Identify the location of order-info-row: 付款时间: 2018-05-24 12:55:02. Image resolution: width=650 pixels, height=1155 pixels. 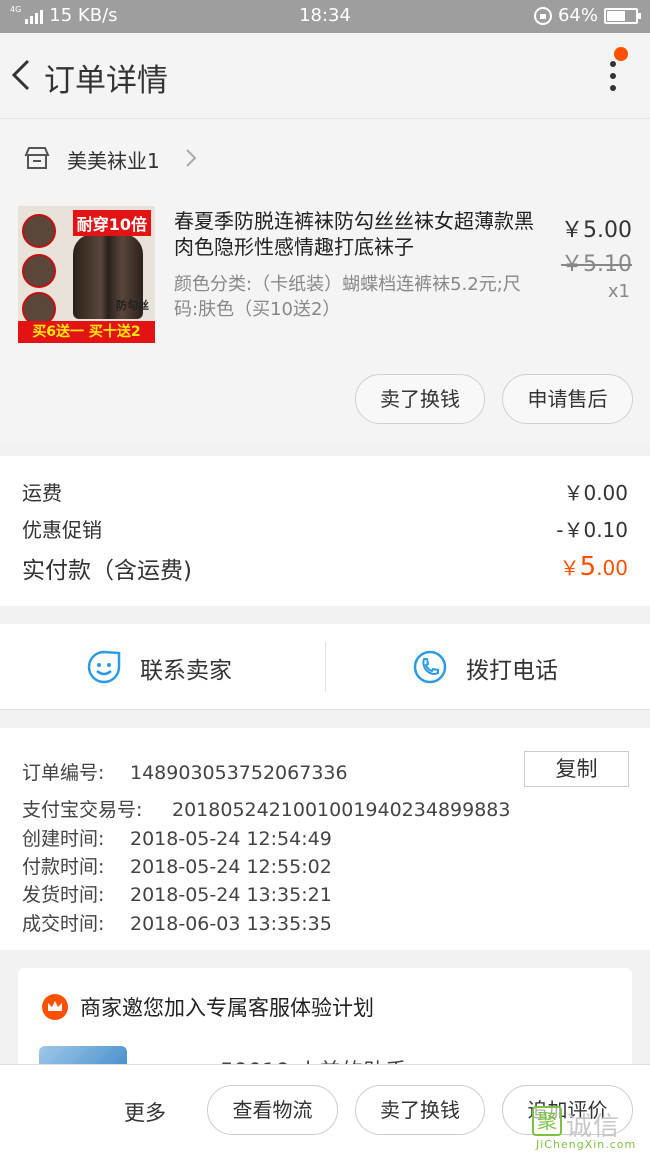
(177, 865).